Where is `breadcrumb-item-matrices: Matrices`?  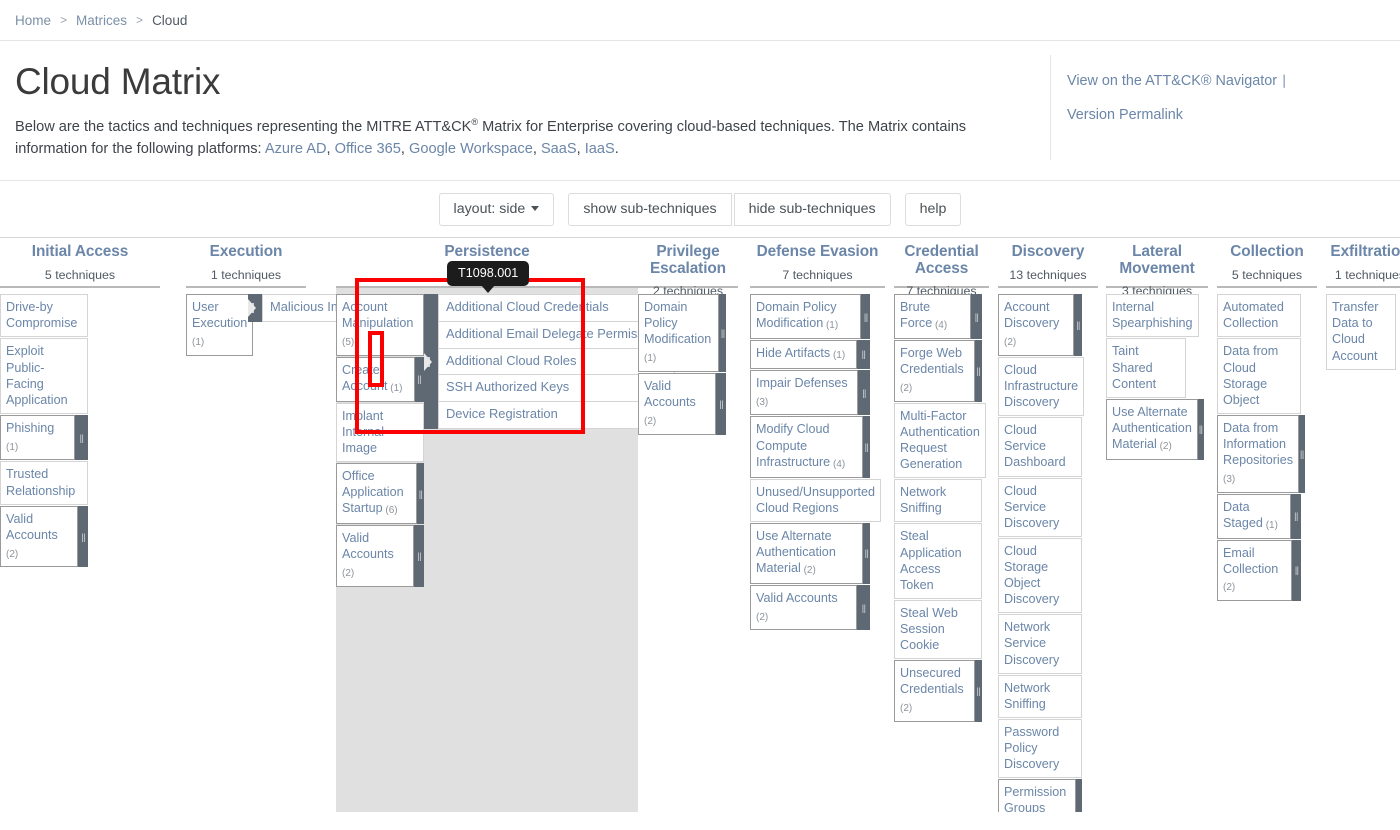
breadcrumb-item-matrices: Matrices is located at coordinates (101, 20).